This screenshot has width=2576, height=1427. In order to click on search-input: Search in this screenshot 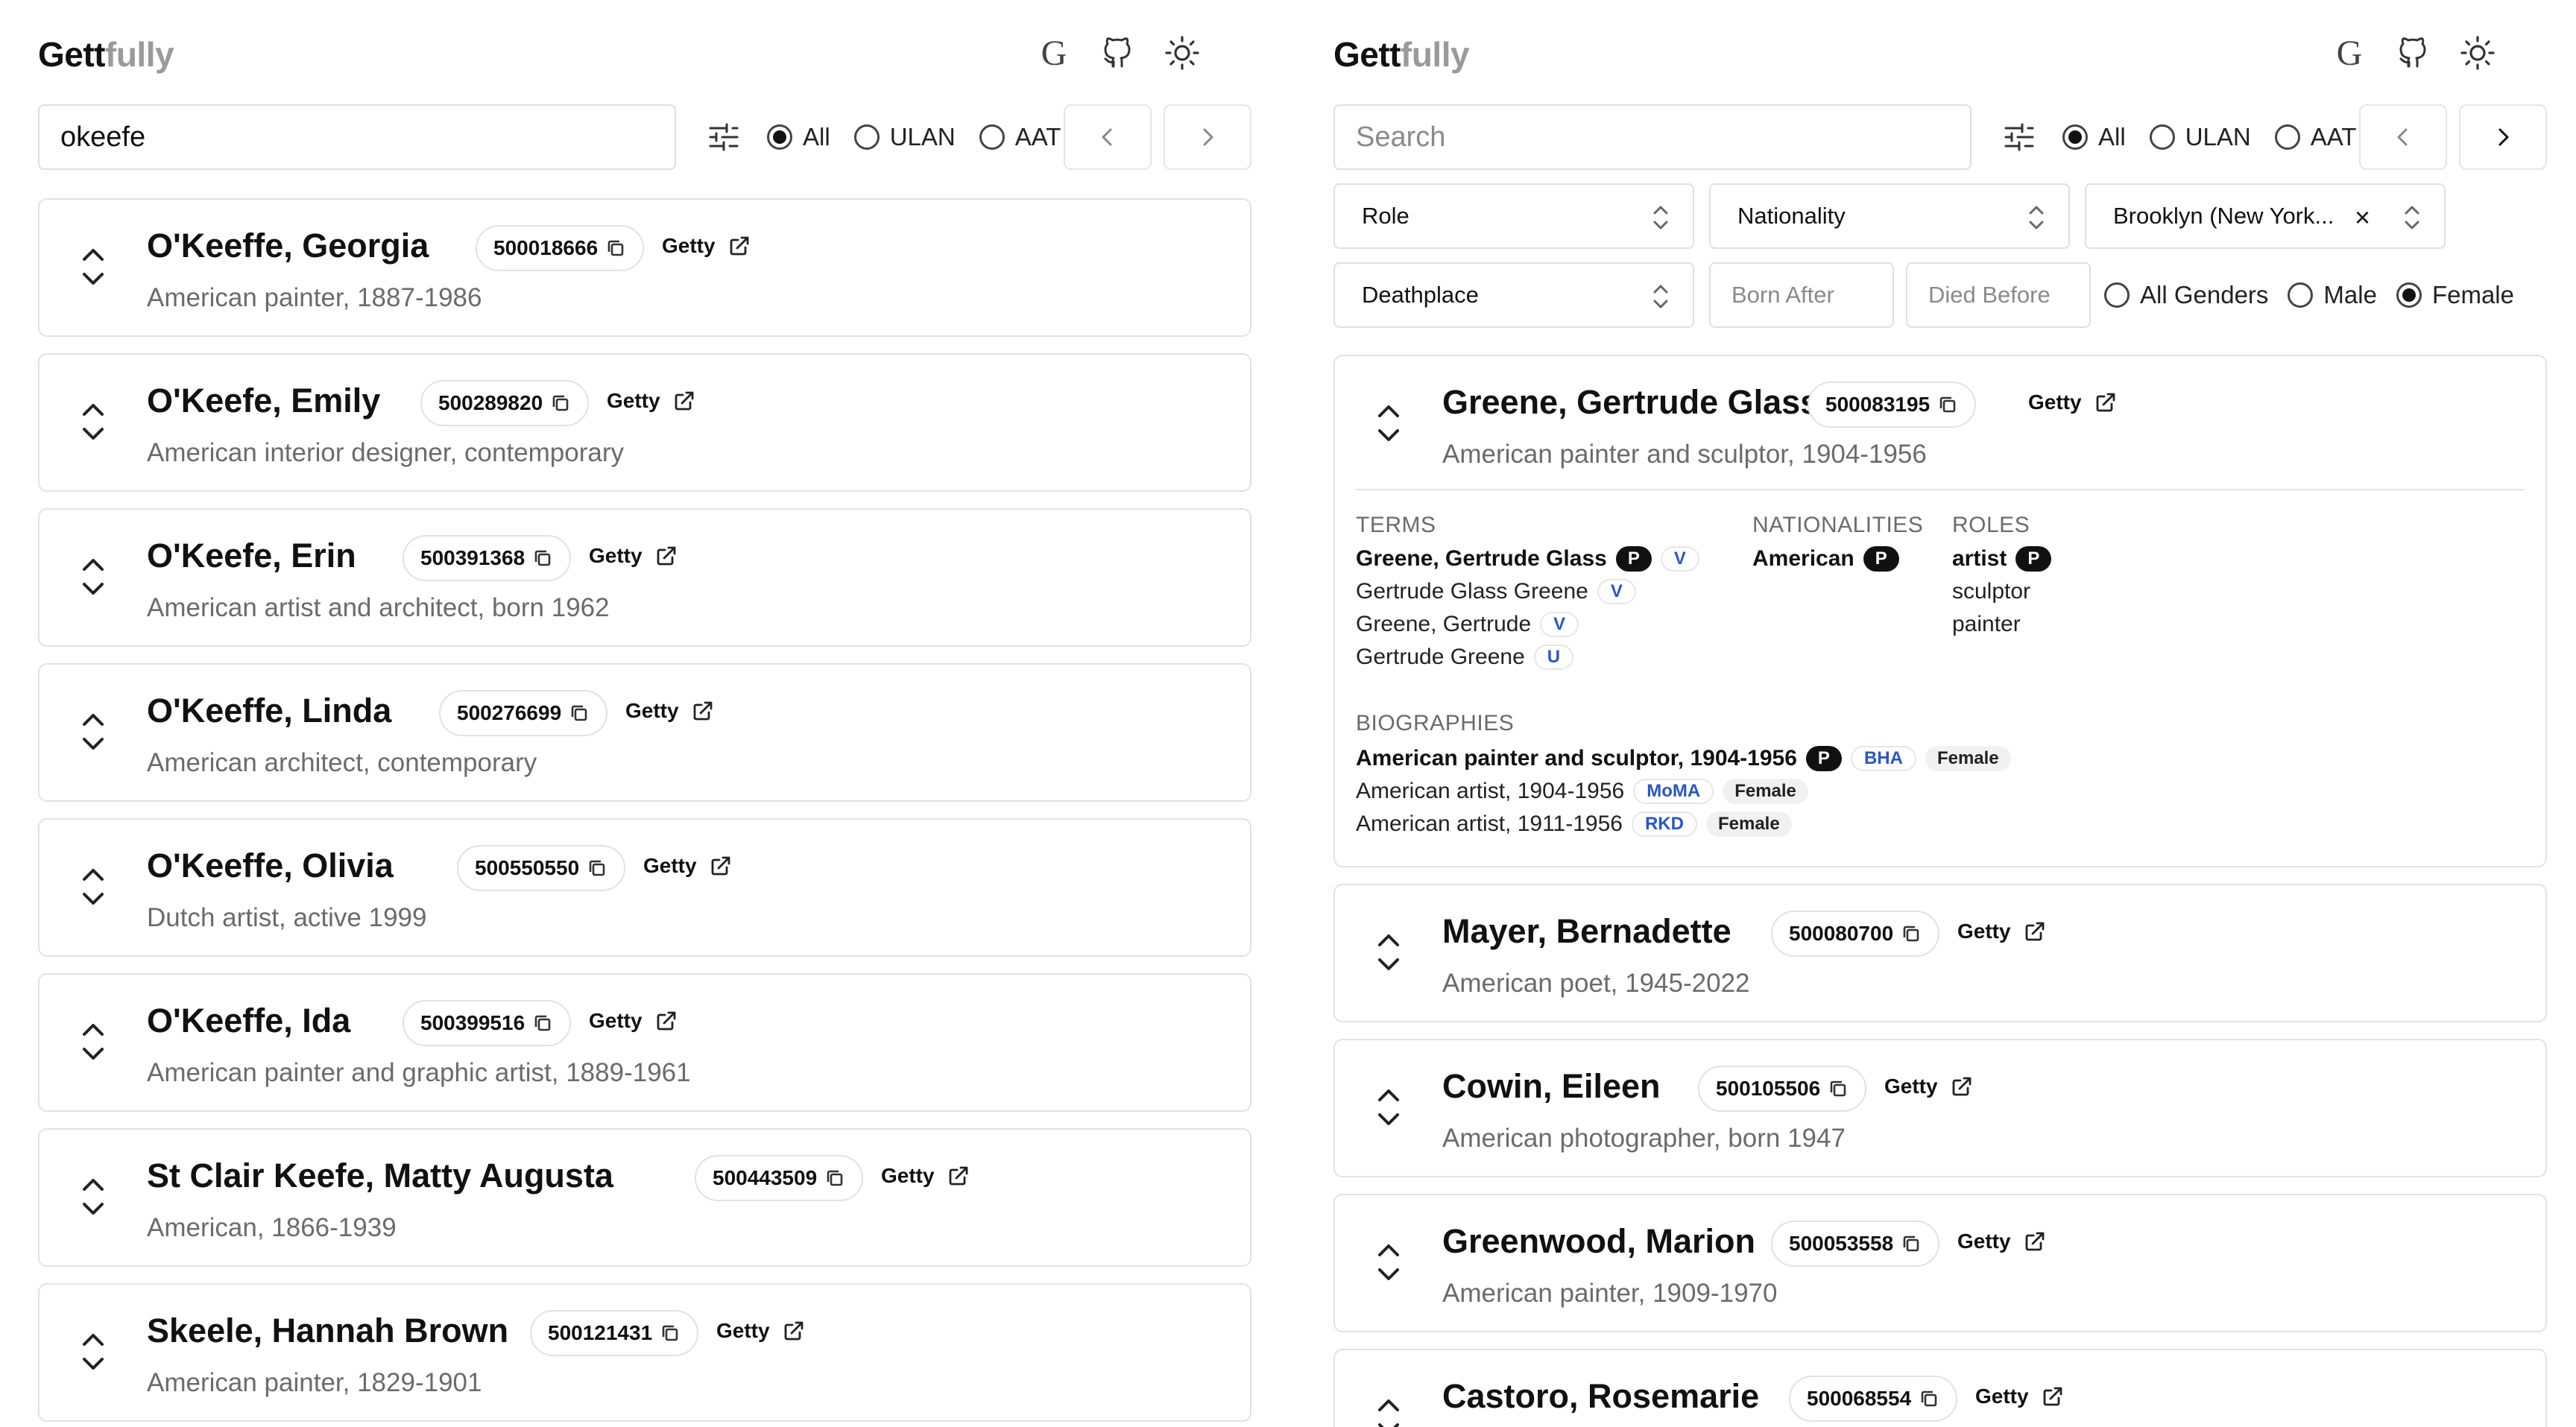, I will do `click(1652, 137)`.